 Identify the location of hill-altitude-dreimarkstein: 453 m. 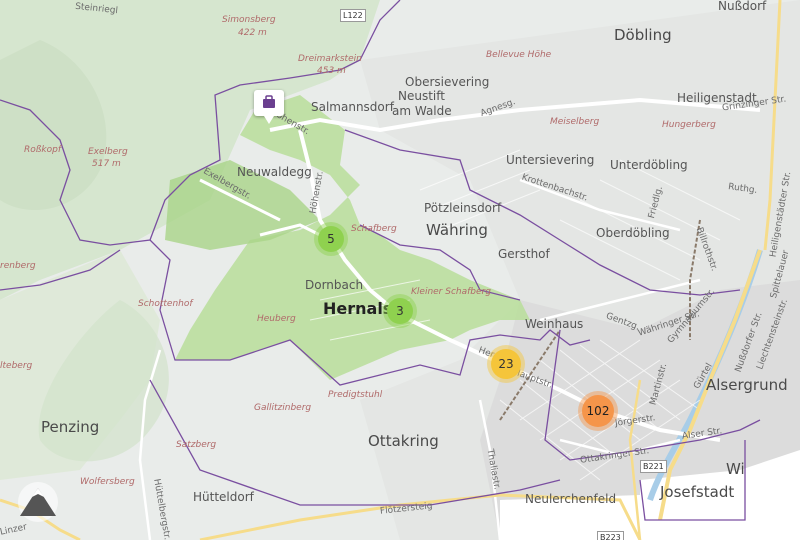
(331, 71).